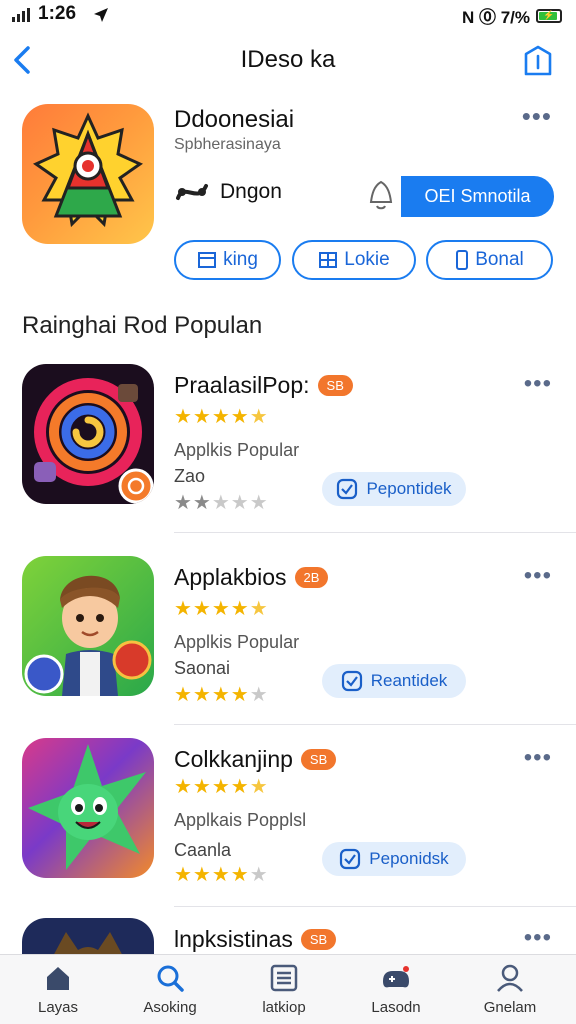 The image size is (576, 1024). Describe the element at coordinates (242, 385) in the screenshot. I see `app-name: PraalasilPop:` at that location.